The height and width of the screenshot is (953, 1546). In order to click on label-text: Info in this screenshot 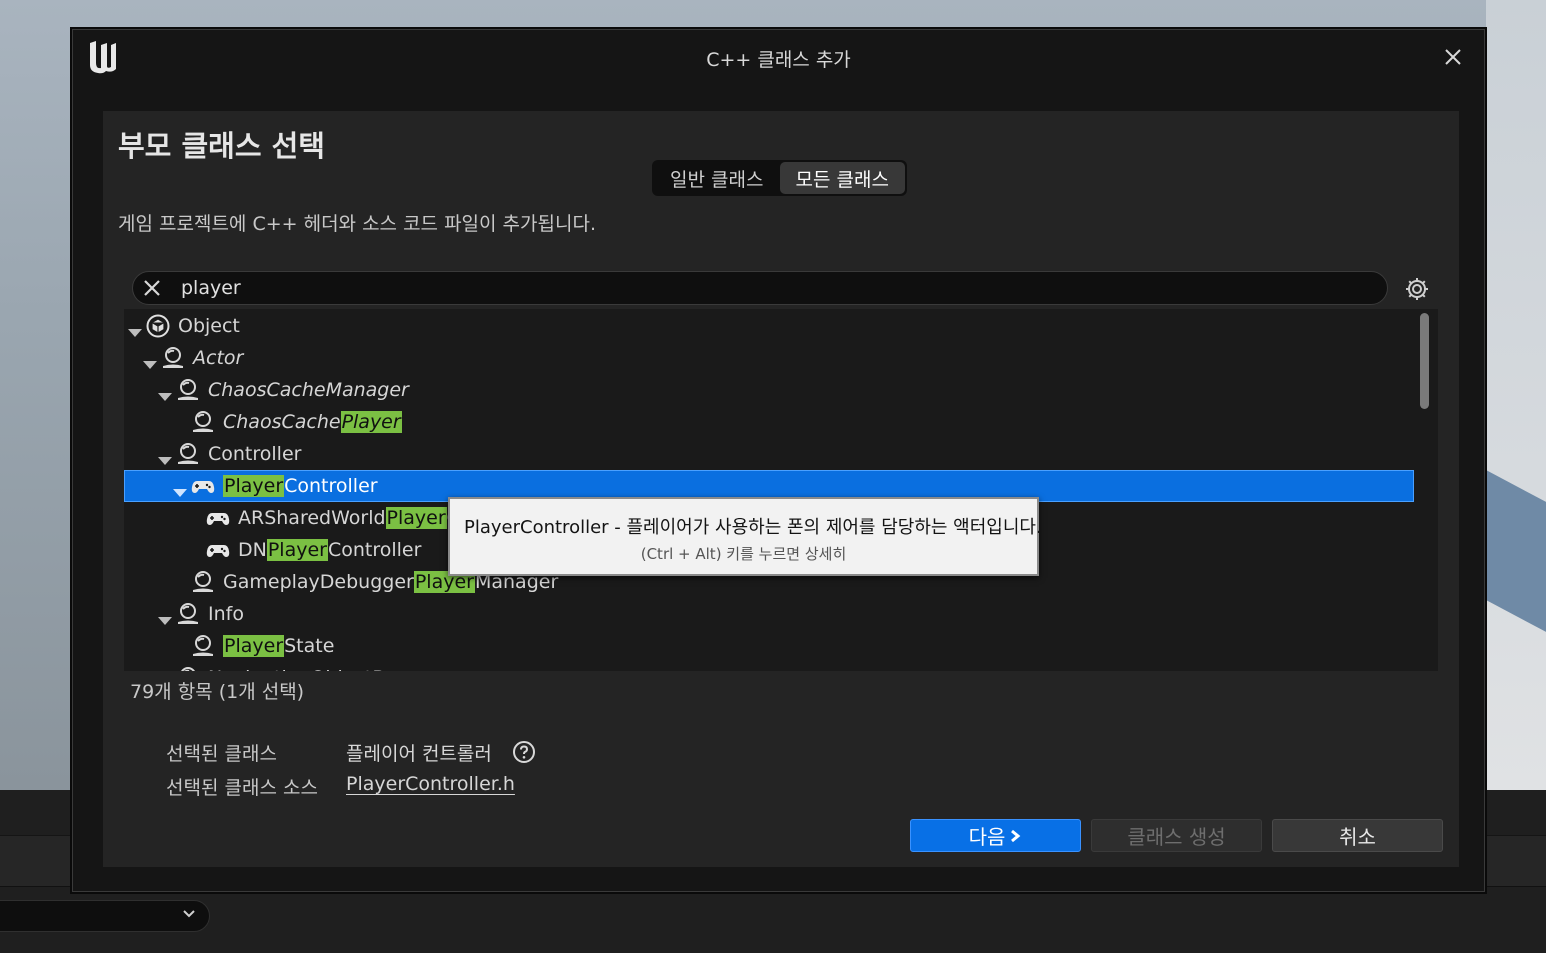, I will do `click(226, 614)`.